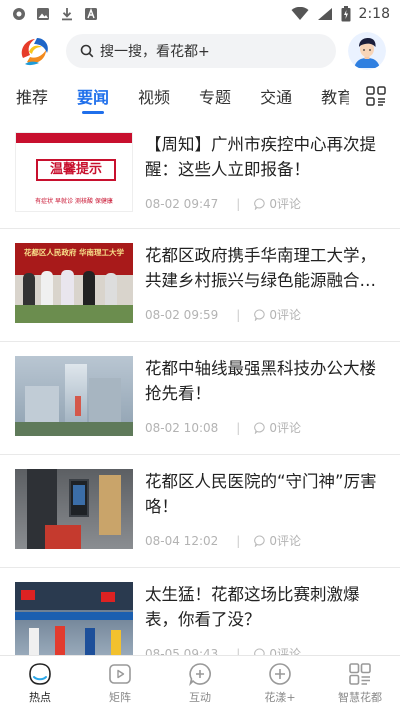 This screenshot has height=711, width=400. I want to click on nav-matrix: 矩阵, so click(120, 683).